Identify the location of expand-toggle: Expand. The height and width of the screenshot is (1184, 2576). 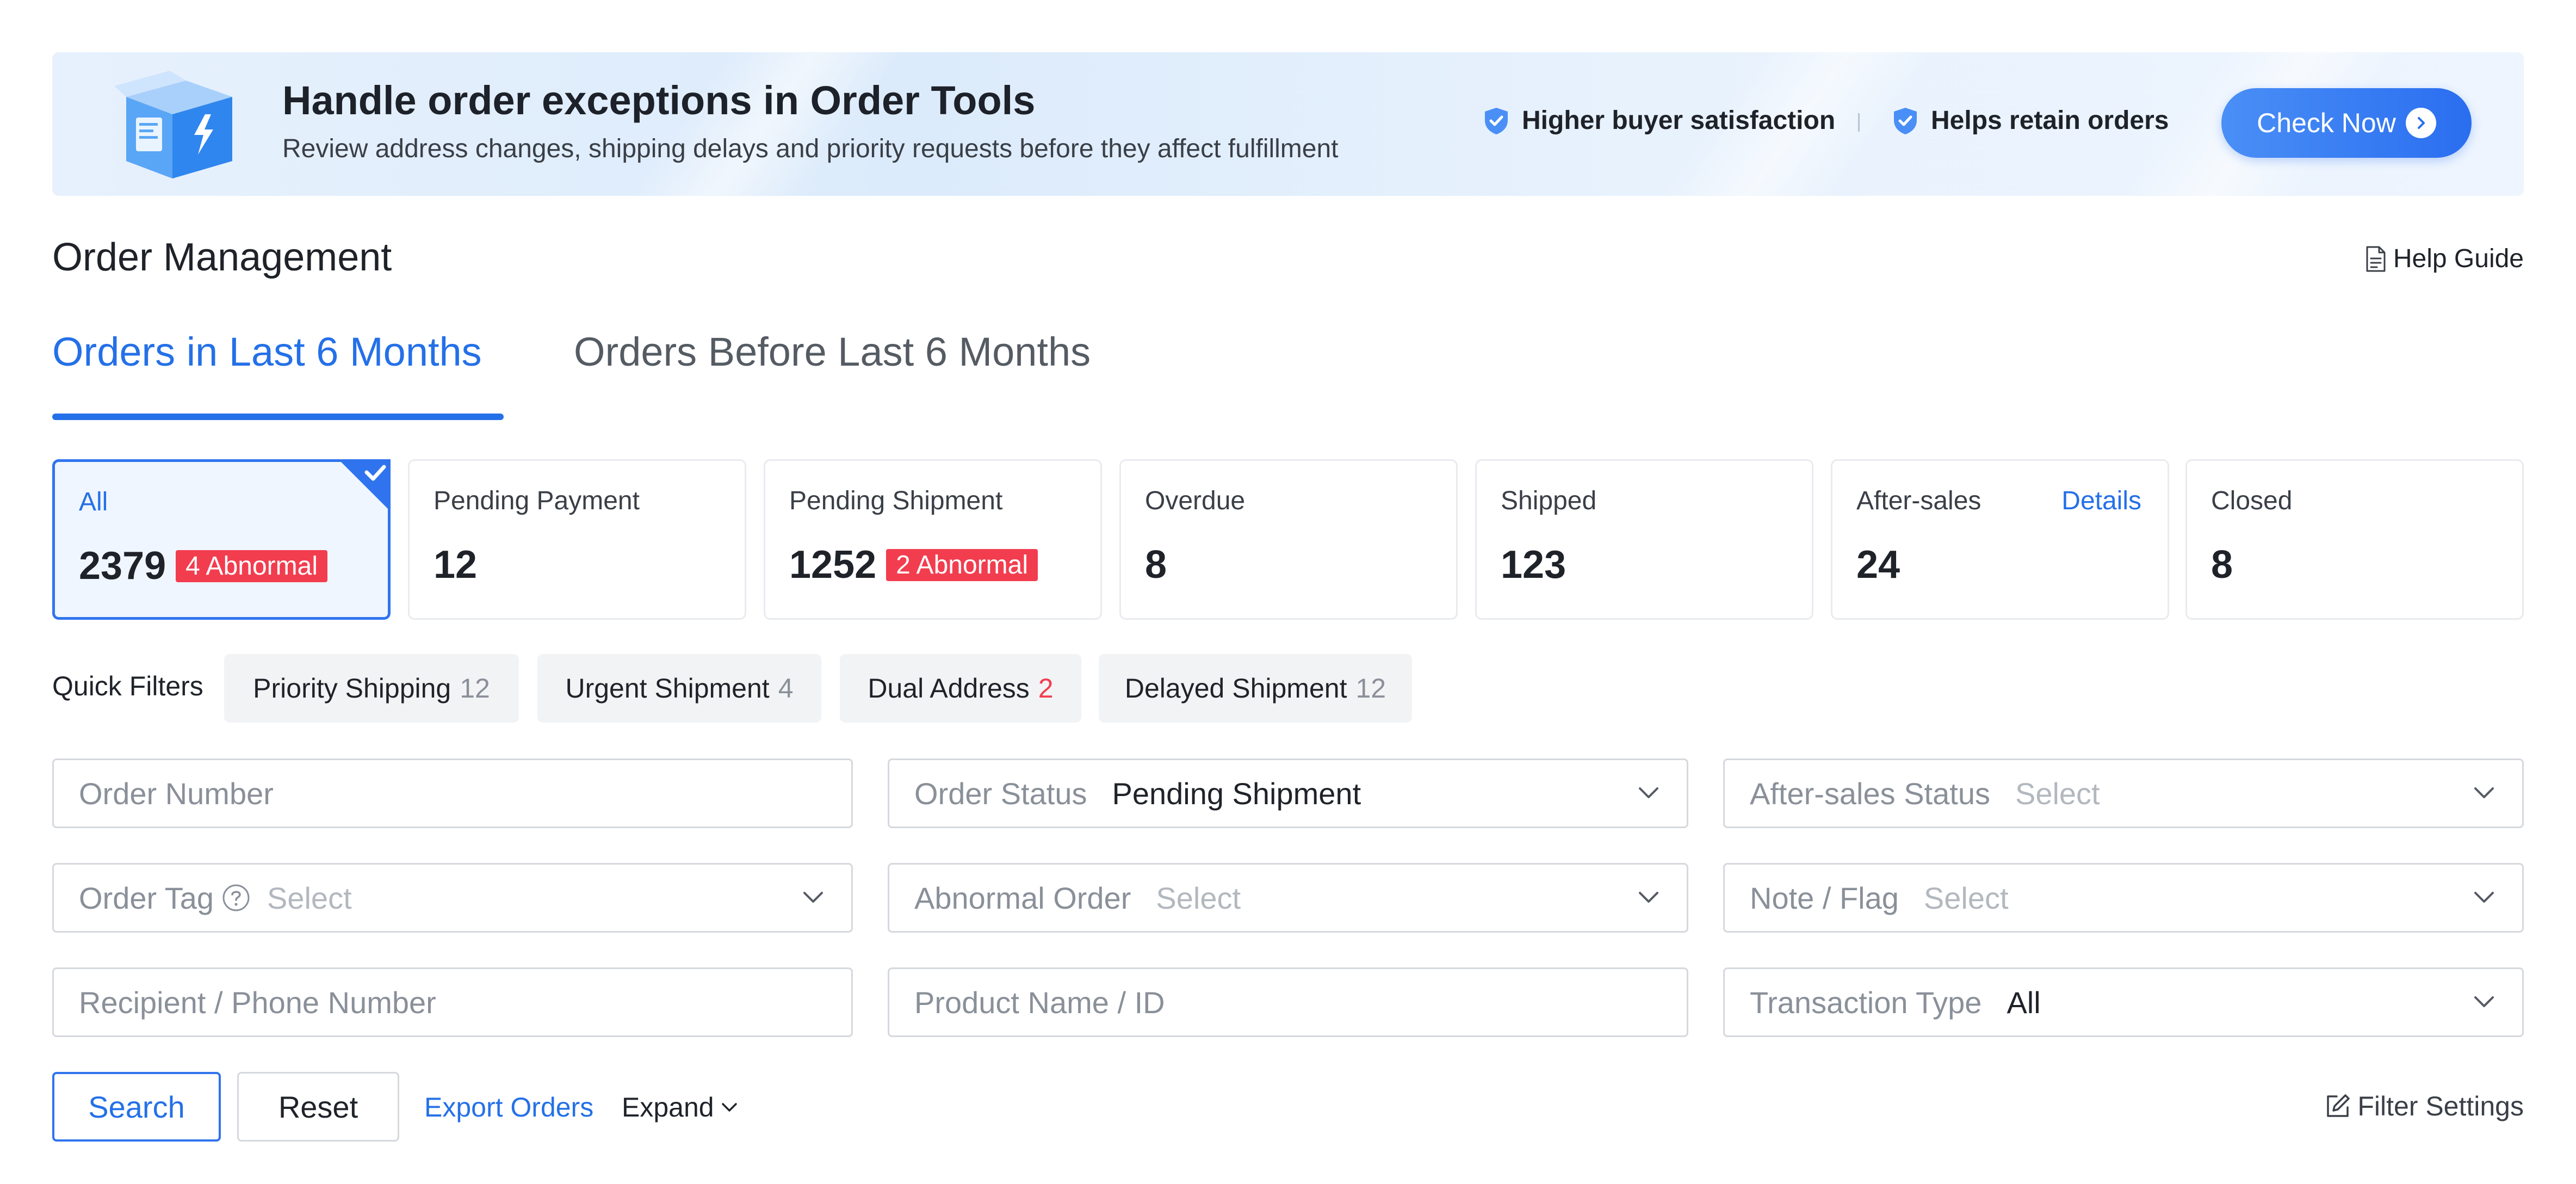
(680, 1107).